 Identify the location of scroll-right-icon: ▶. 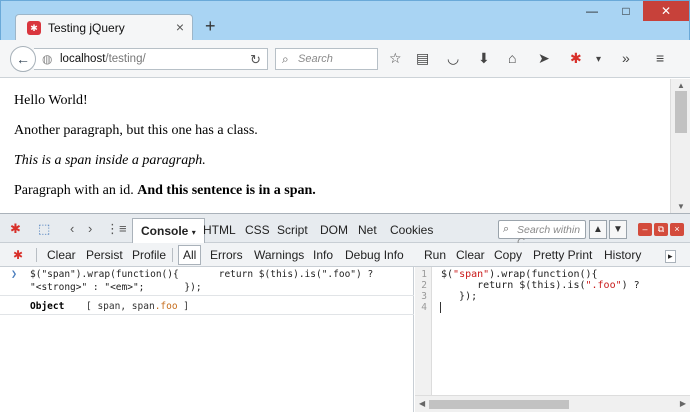
(683, 403).